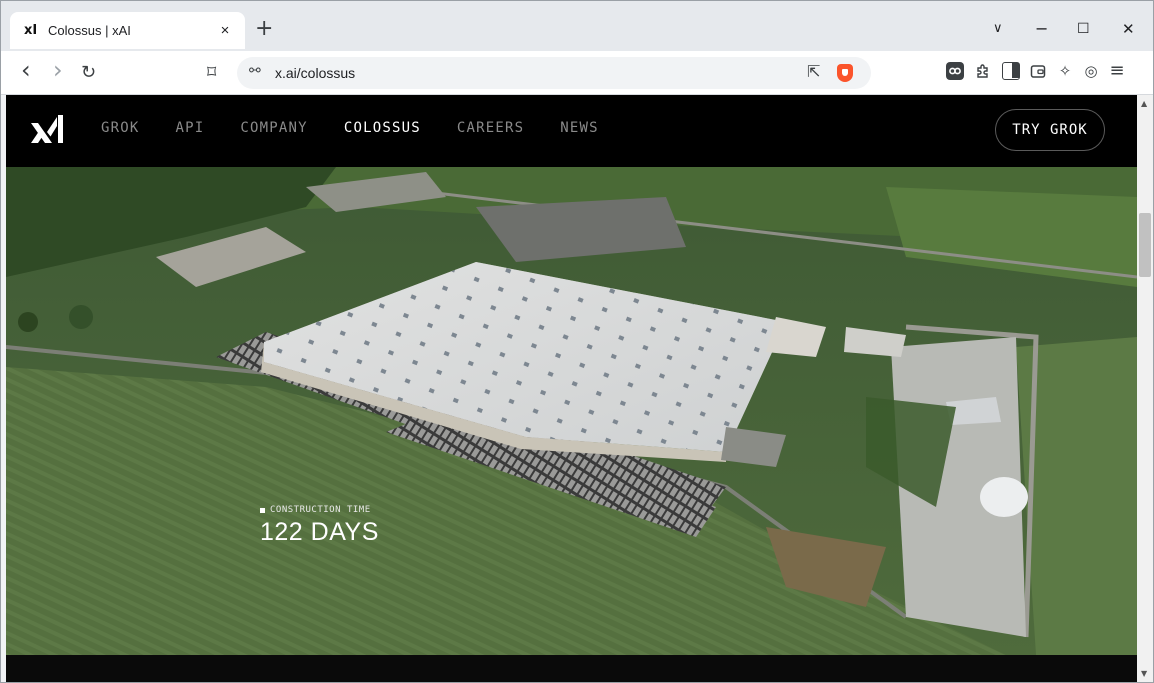 This screenshot has width=1154, height=683. Describe the element at coordinates (813, 71) in the screenshot. I see `share-icon: ⇱` at that location.